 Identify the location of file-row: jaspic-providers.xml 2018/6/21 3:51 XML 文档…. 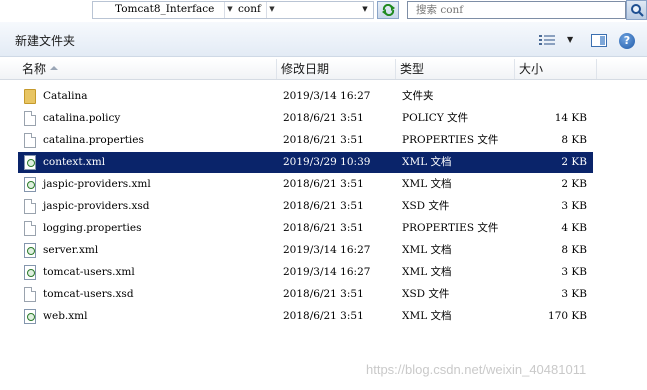
(305, 184).